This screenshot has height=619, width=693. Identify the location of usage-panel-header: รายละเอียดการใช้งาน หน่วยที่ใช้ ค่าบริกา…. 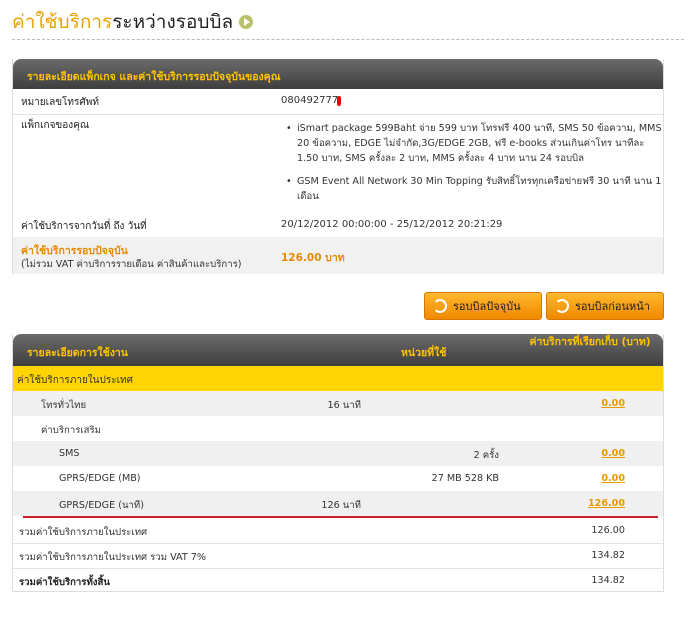
(338, 350).